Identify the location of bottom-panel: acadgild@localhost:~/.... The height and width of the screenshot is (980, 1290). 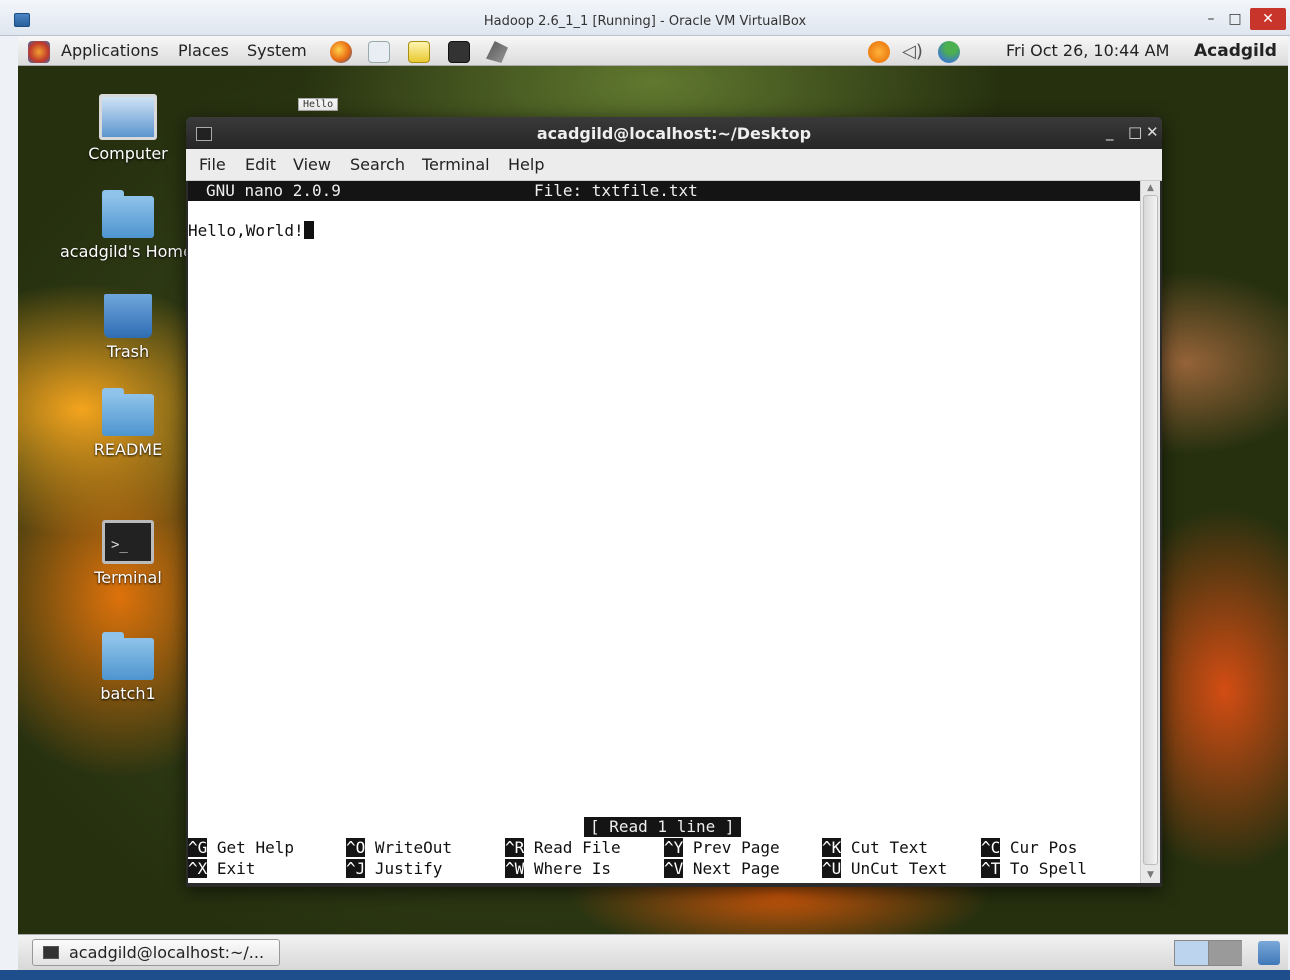
(653, 952).